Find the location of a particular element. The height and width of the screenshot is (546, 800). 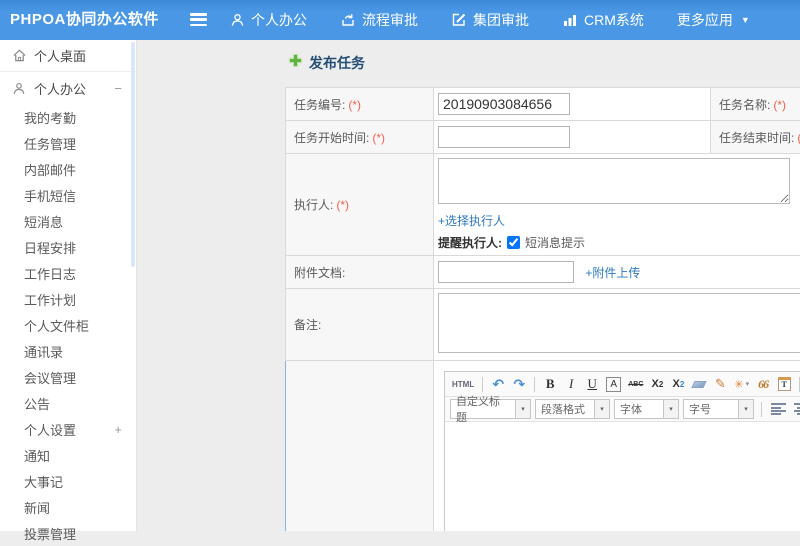

sidebar-item-contacts: 通讯录 is located at coordinates (68, 351).